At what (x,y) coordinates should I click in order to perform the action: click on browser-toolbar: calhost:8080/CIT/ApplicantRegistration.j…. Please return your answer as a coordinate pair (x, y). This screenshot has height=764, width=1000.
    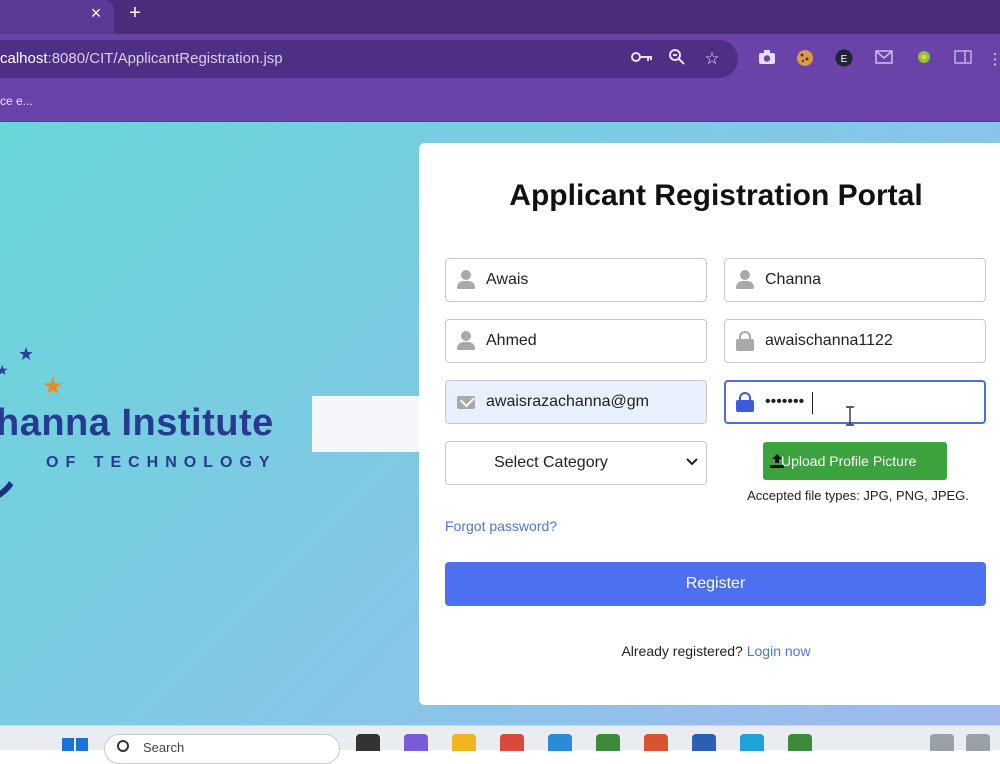
    Looking at the image, I should click on (500, 60).